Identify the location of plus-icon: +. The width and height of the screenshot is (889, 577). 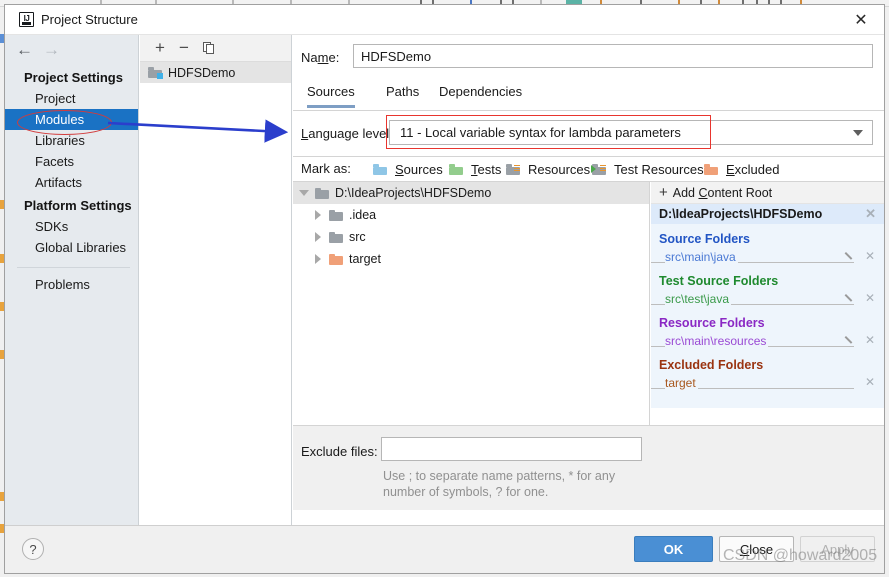
(663, 192).